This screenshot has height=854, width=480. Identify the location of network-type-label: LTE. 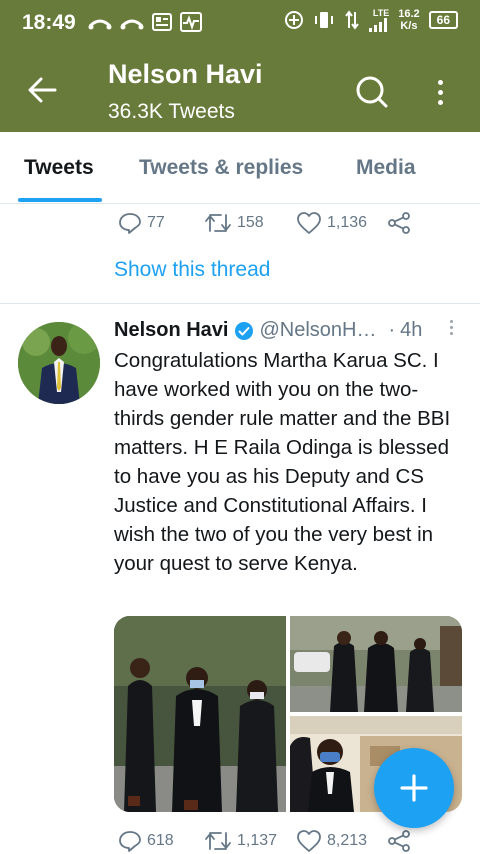
(381, 12).